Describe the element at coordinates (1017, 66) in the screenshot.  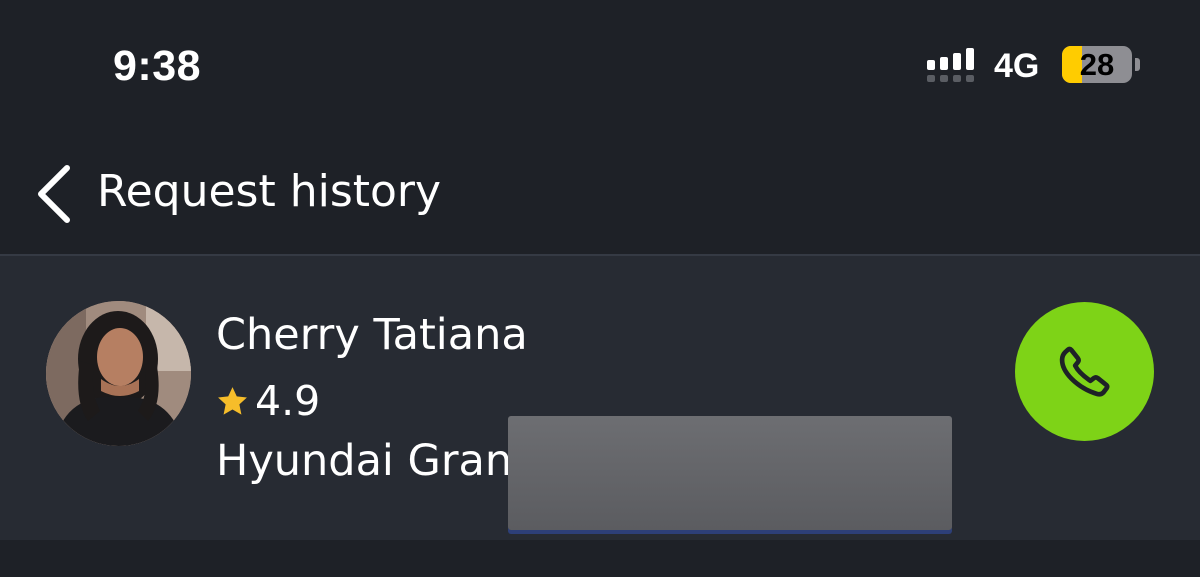
I see `network-type-label: 4G` at that location.